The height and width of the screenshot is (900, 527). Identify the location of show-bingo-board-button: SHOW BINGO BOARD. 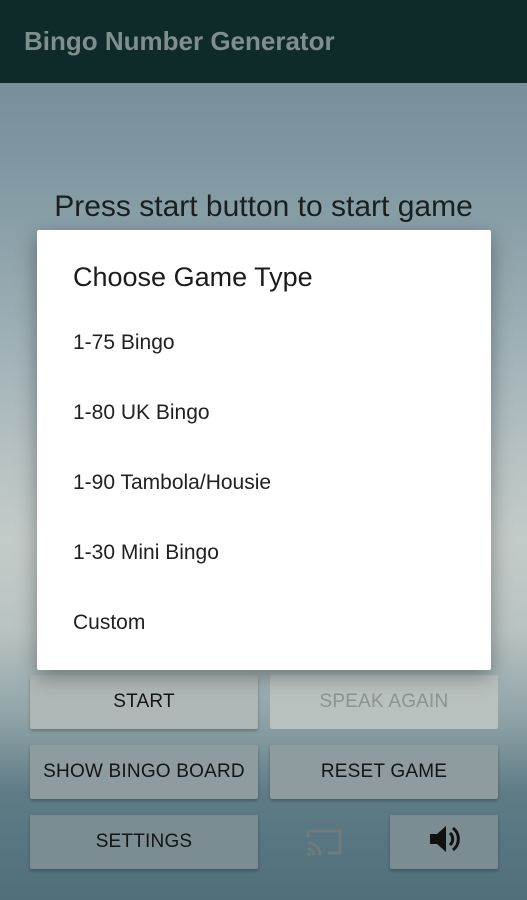
(144, 772).